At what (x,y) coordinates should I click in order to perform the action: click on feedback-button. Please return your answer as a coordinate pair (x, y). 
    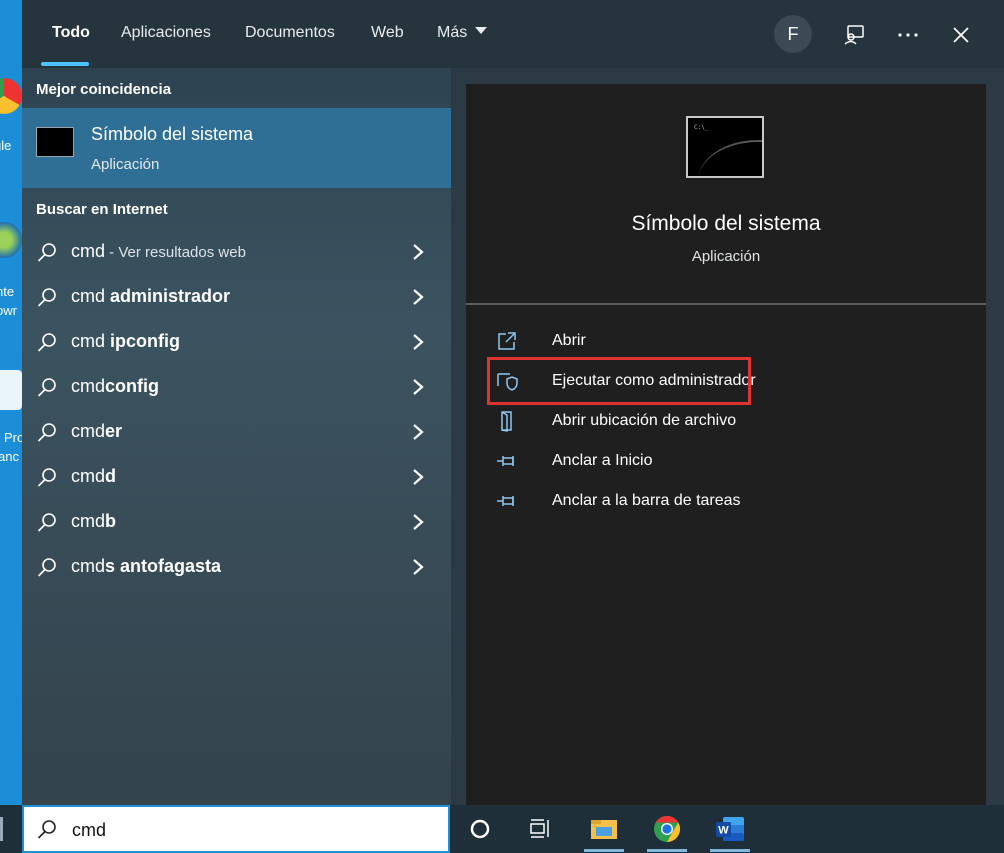
    Looking at the image, I should click on (854, 35).